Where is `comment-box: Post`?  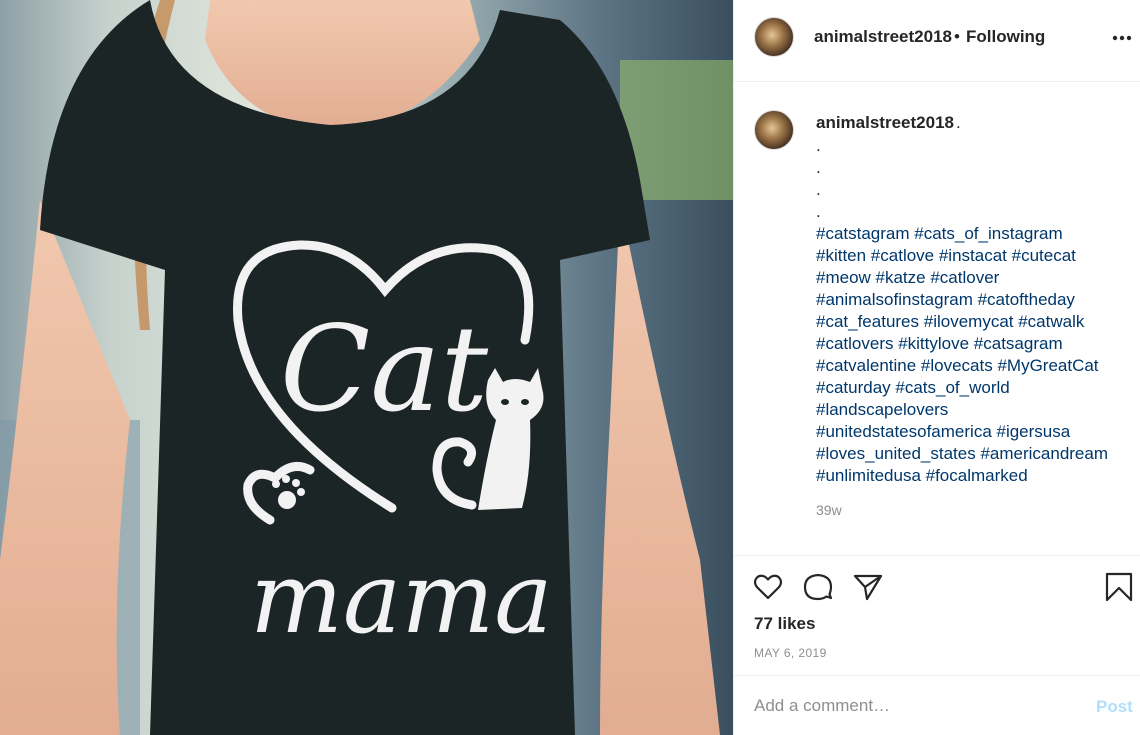 comment-box: Post is located at coordinates (937, 705).